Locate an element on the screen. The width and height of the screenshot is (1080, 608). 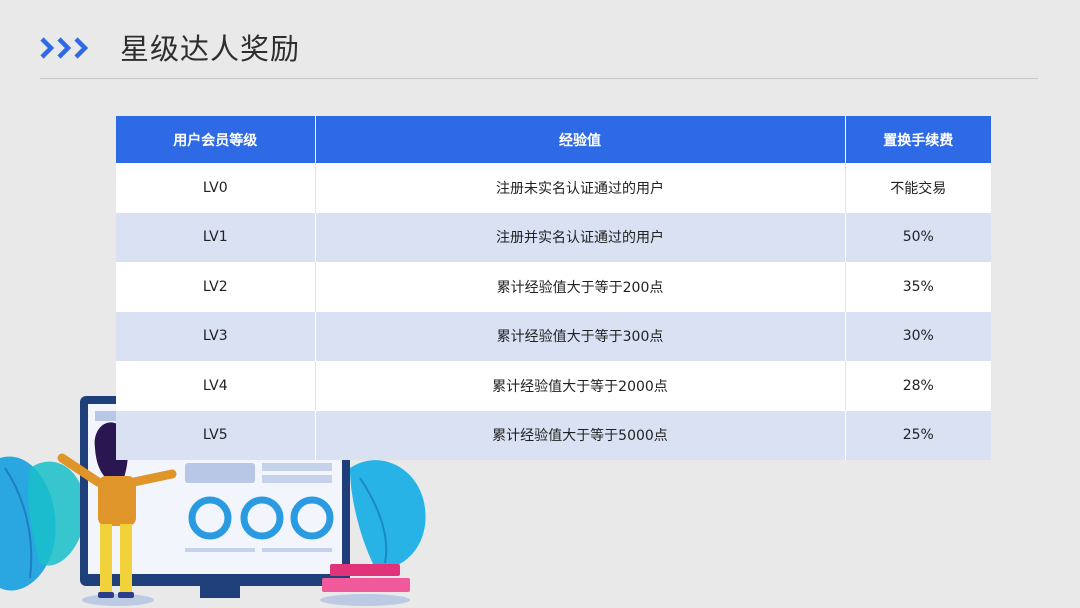
level-cell: LV4 is located at coordinates (215, 386).